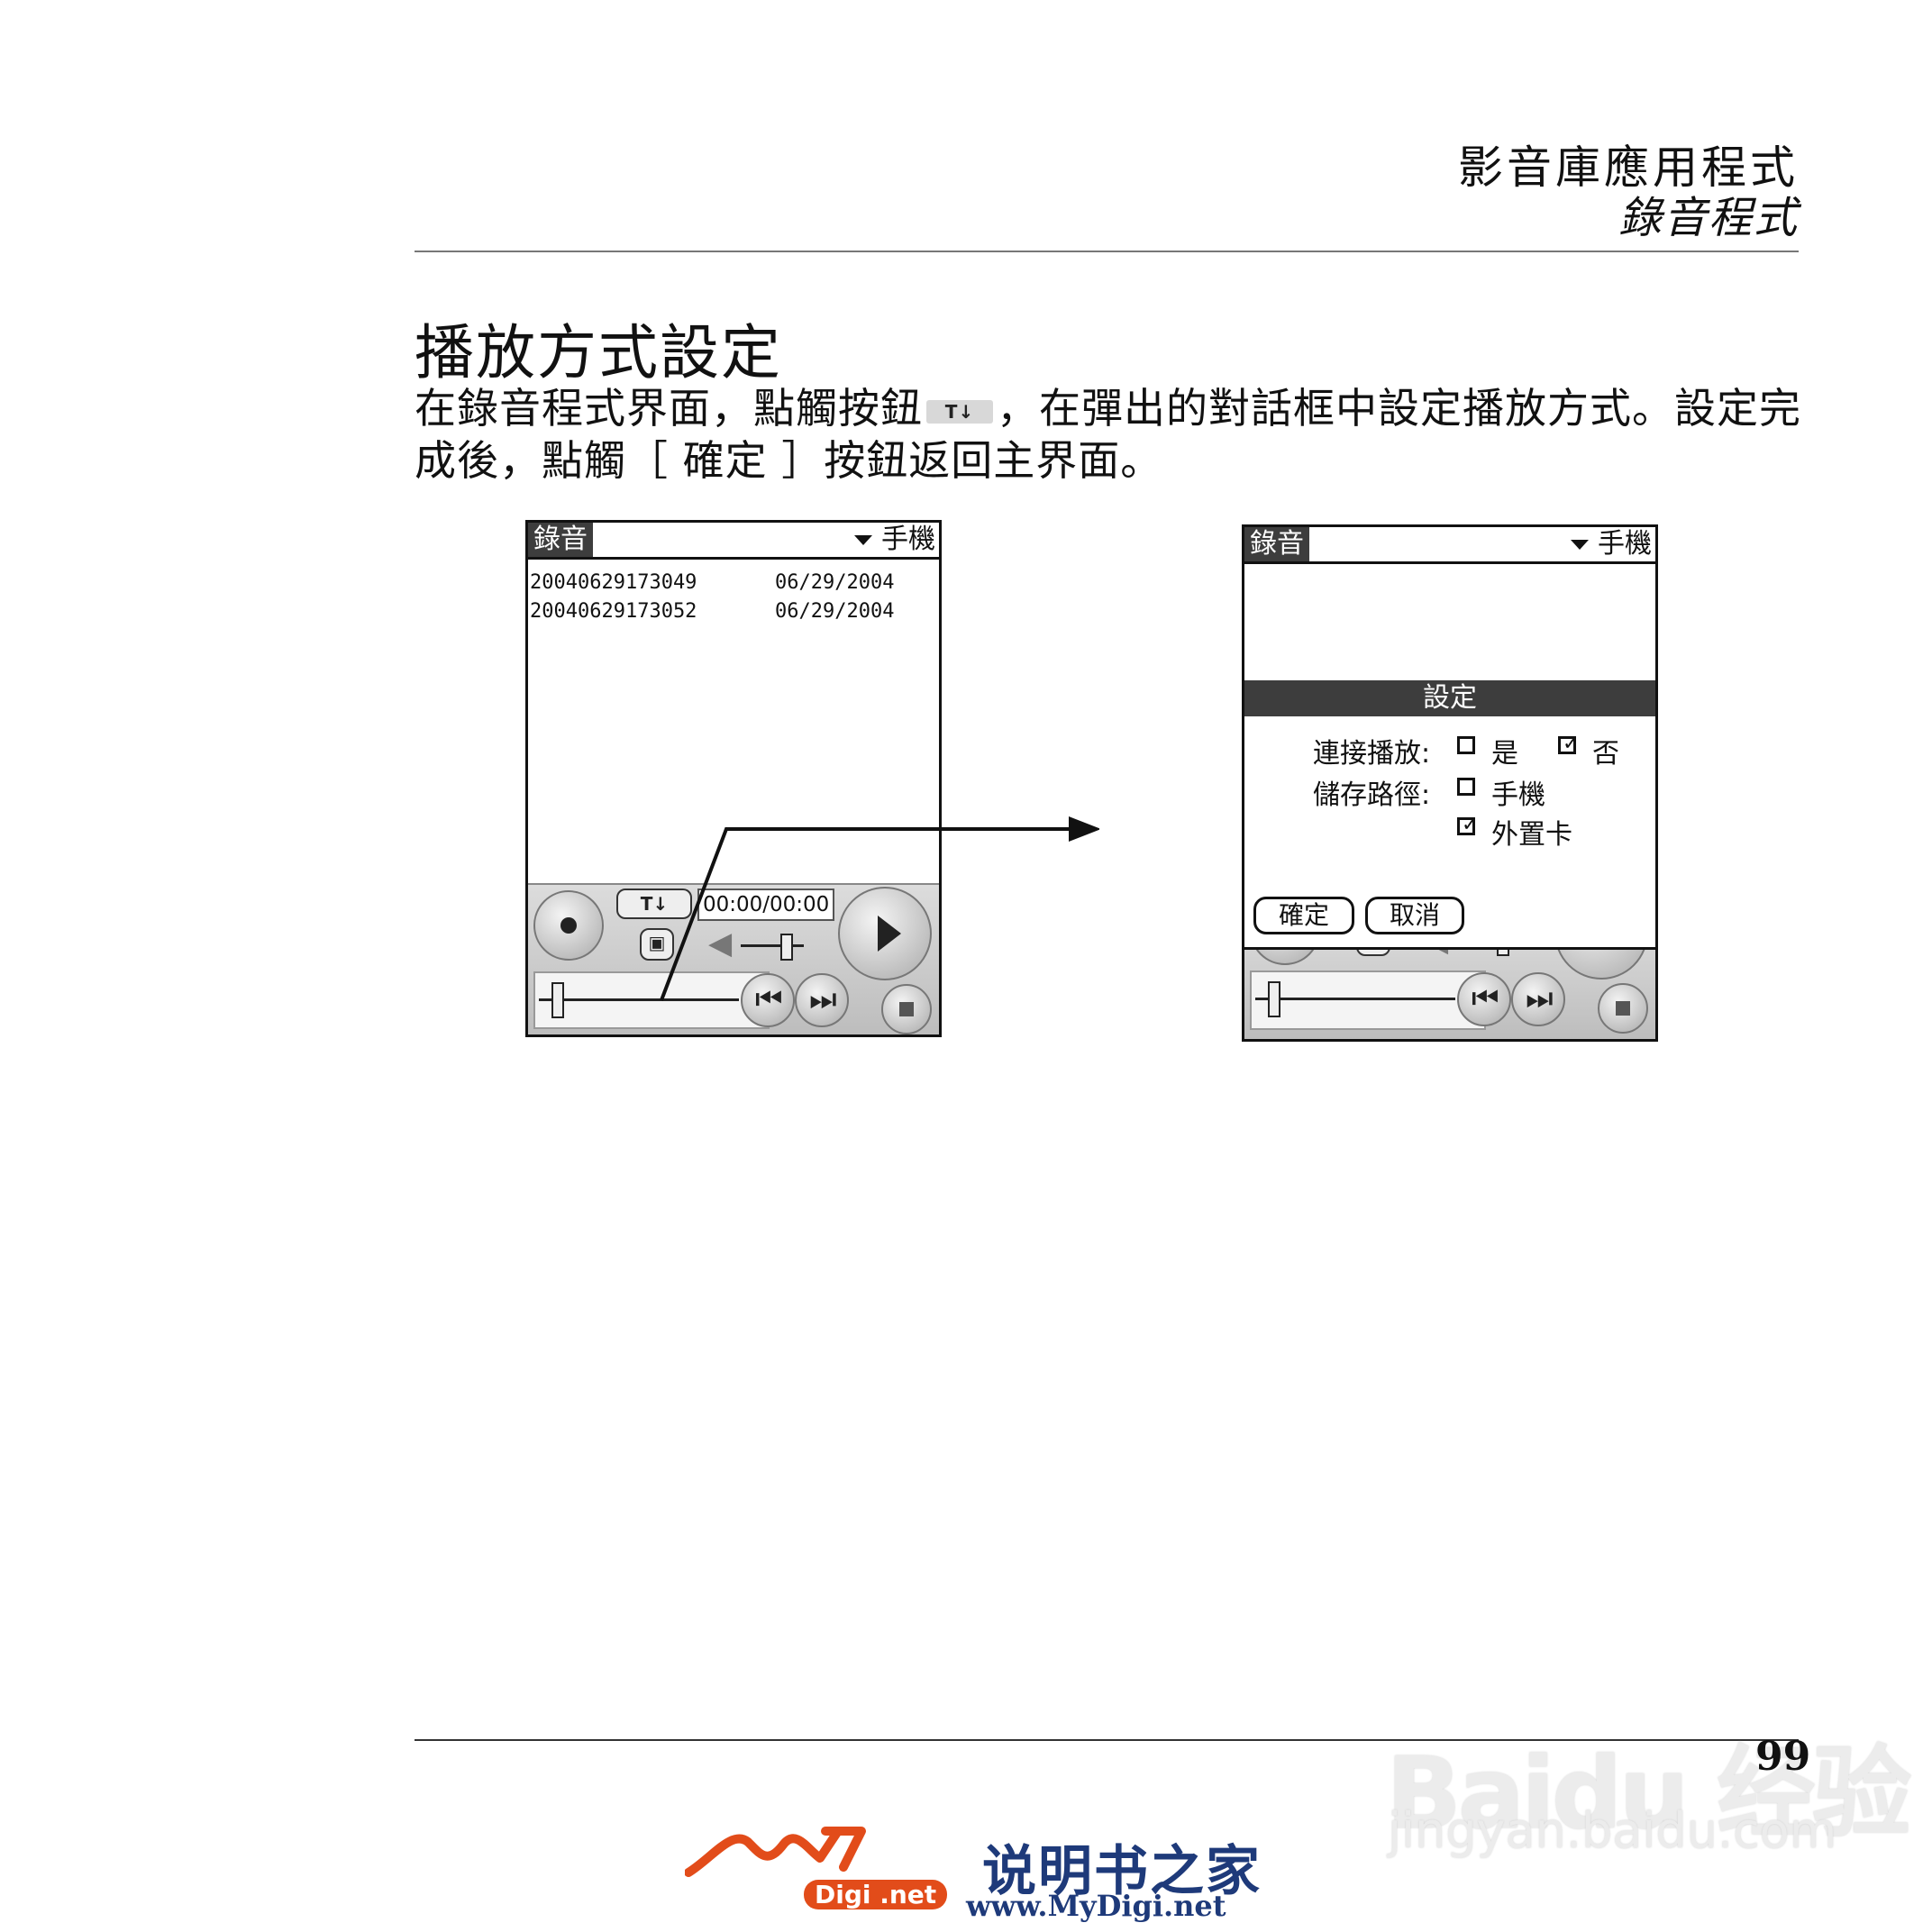 The image size is (1932, 1932). Describe the element at coordinates (1605, 754) in the screenshot. I see `continuous-no-label: 否` at that location.